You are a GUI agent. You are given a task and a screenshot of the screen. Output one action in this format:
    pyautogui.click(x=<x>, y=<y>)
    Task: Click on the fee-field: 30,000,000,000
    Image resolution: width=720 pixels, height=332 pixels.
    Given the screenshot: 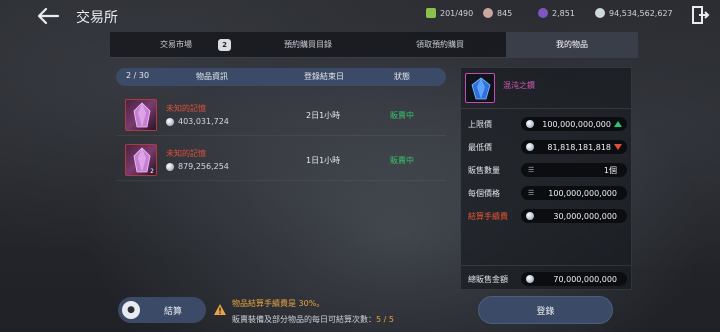 What is the action you would take?
    pyautogui.click(x=574, y=216)
    